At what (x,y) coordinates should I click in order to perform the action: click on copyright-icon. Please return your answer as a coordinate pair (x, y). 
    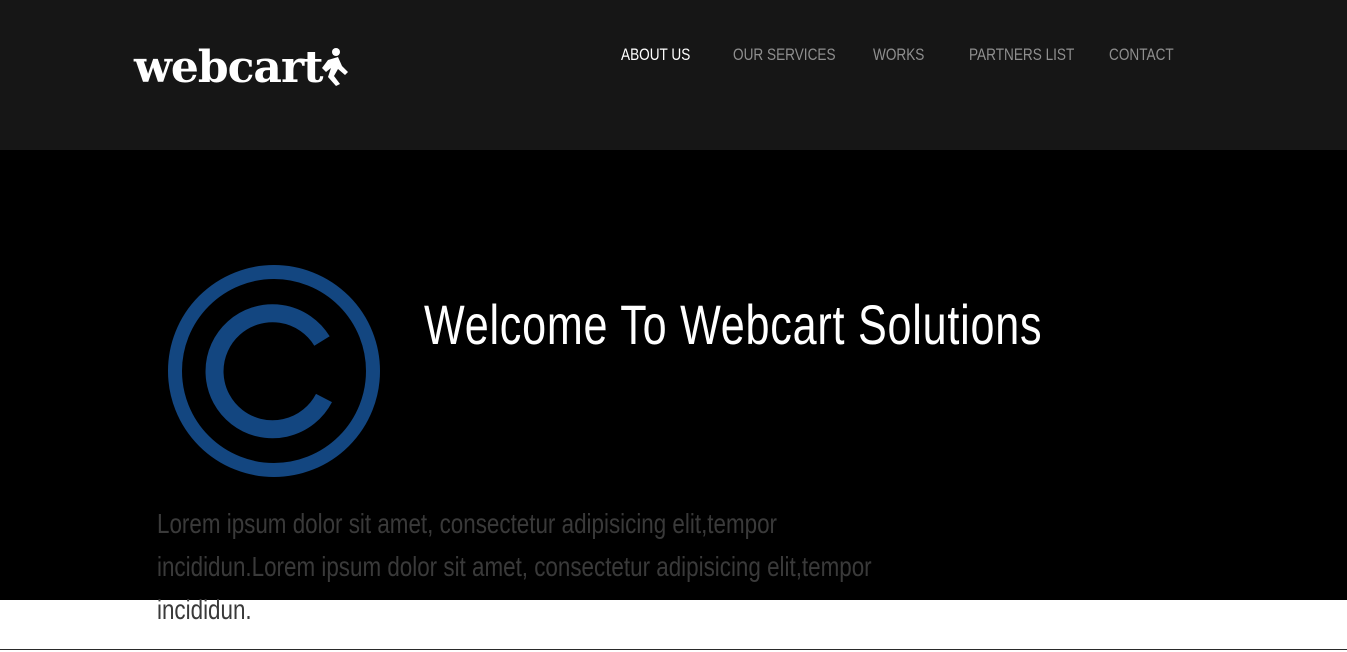
    Looking at the image, I should click on (274, 371).